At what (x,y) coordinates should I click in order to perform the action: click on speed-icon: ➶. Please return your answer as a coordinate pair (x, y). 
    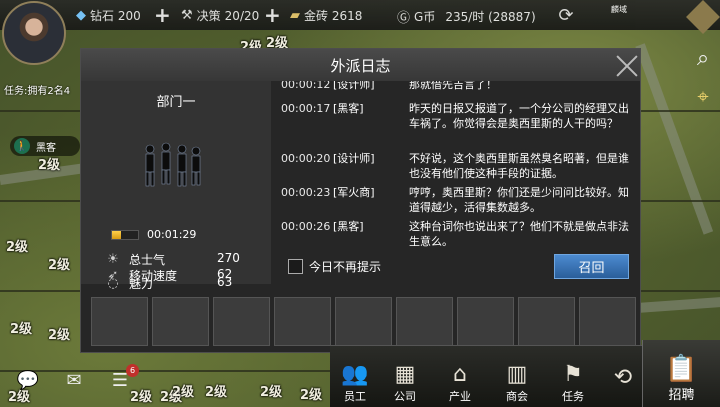
    Looking at the image, I should click on (113, 275).